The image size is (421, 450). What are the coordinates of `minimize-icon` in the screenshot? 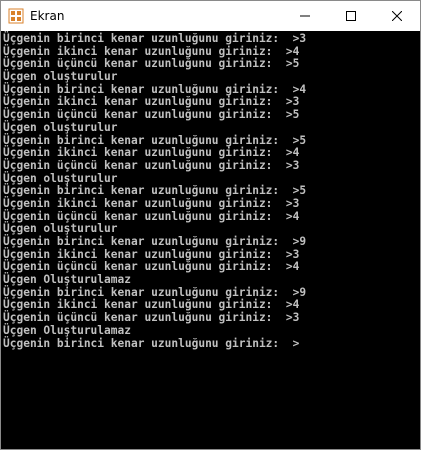 It's located at (305, 16).